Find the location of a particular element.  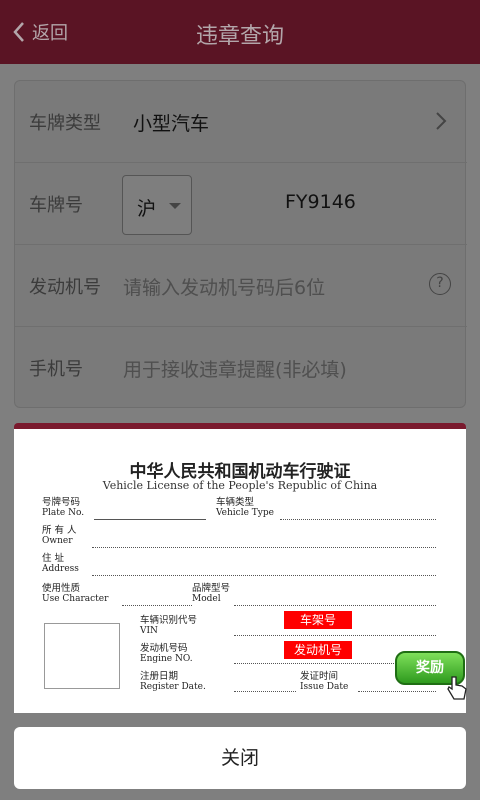

field-owner: 所 有 人 Owner is located at coordinates (59, 535).